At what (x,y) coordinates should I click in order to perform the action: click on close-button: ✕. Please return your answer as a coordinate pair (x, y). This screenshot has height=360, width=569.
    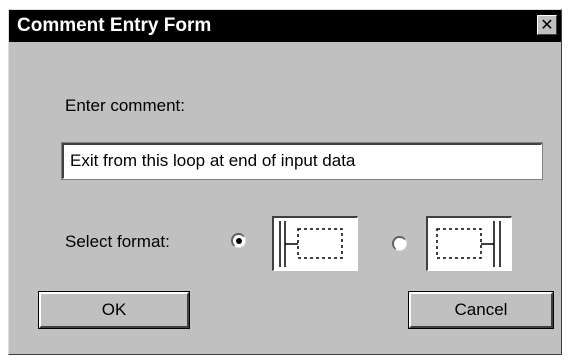
    Looking at the image, I should click on (547, 25).